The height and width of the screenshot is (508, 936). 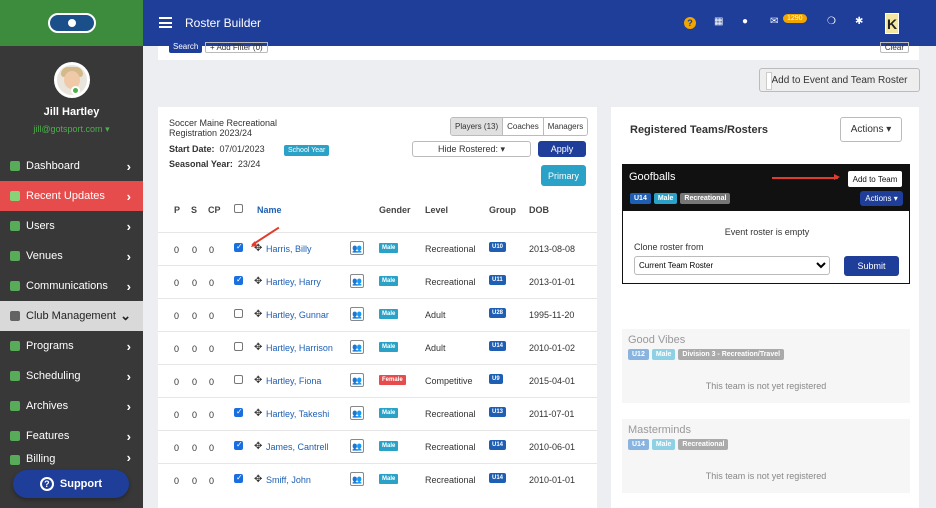 I want to click on help-icon: ?, so click(x=690, y=23).